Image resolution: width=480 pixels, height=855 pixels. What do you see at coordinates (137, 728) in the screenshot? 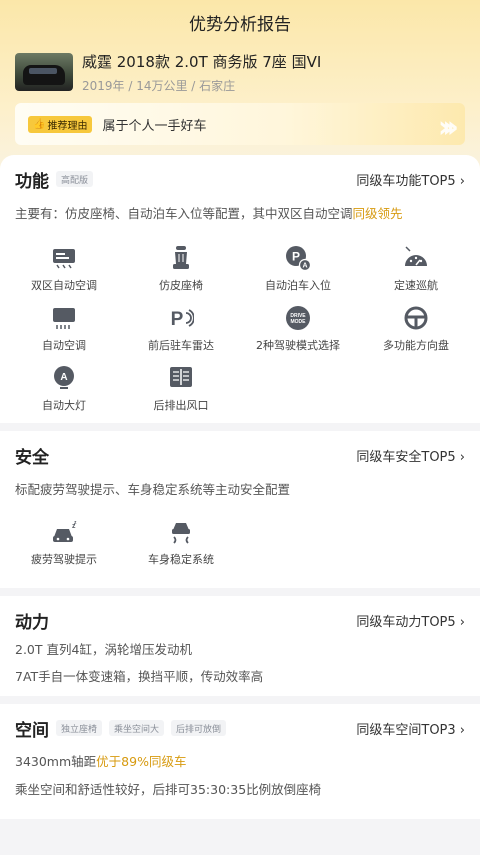
I see `space-chip-large-cabin: 乘坐空间大` at bounding box center [137, 728].